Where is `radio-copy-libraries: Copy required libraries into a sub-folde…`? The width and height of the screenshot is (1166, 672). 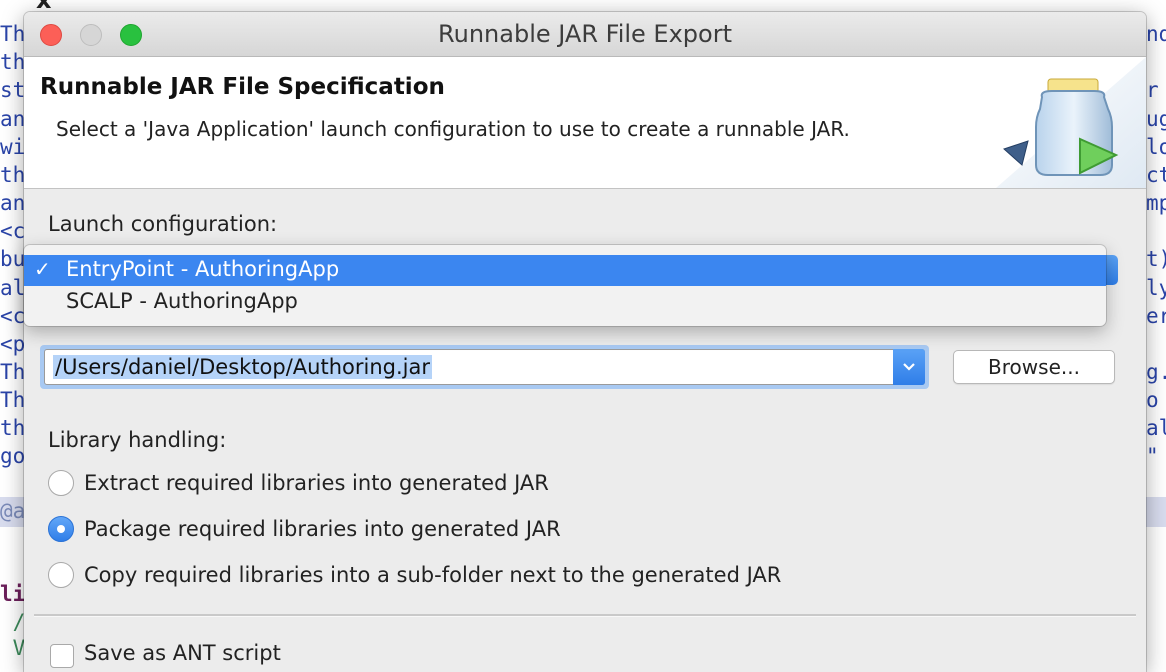 radio-copy-libraries: Copy required libraries into a sub-folde… is located at coordinates (414, 575).